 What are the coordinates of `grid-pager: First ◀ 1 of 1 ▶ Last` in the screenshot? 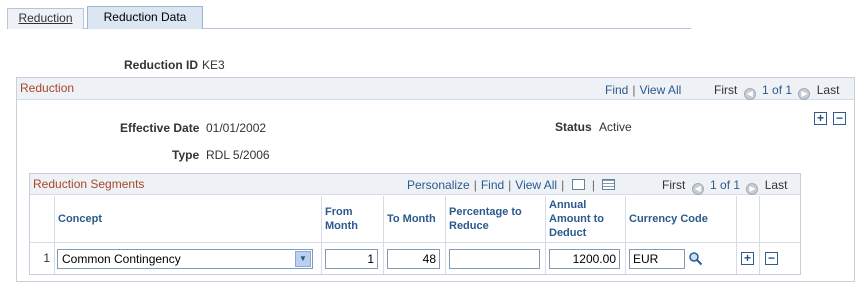 It's located at (724, 186).